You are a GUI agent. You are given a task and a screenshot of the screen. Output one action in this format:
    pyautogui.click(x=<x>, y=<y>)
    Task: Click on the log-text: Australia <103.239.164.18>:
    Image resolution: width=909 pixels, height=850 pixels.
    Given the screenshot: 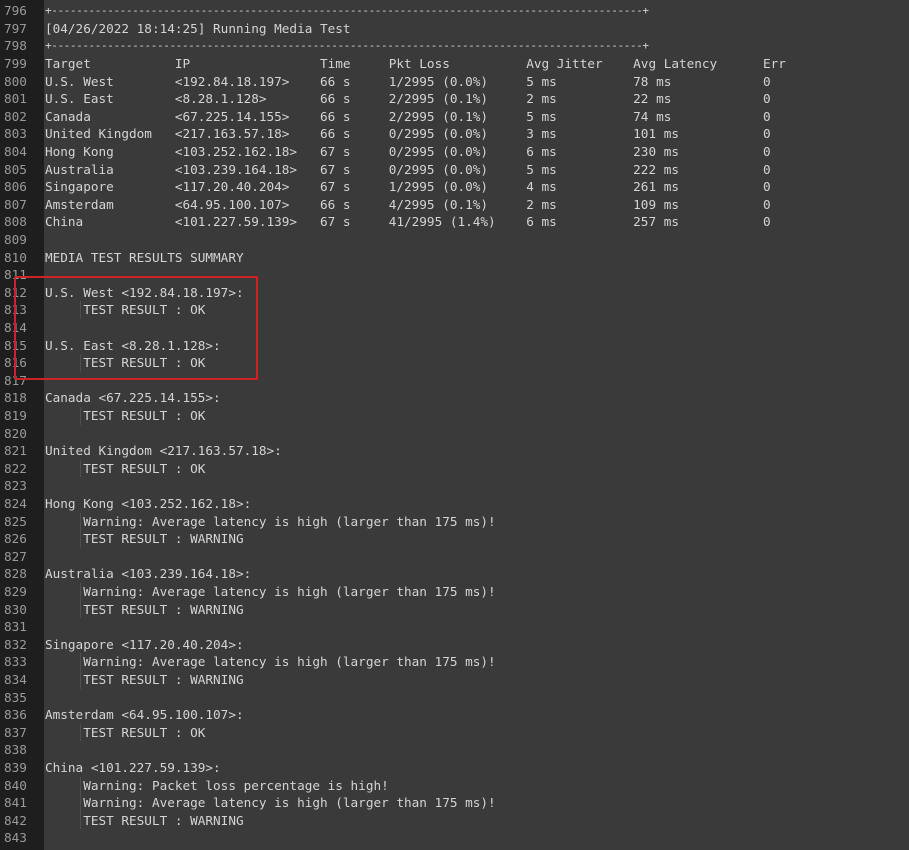 What is the action you would take?
    pyautogui.click(x=148, y=574)
    